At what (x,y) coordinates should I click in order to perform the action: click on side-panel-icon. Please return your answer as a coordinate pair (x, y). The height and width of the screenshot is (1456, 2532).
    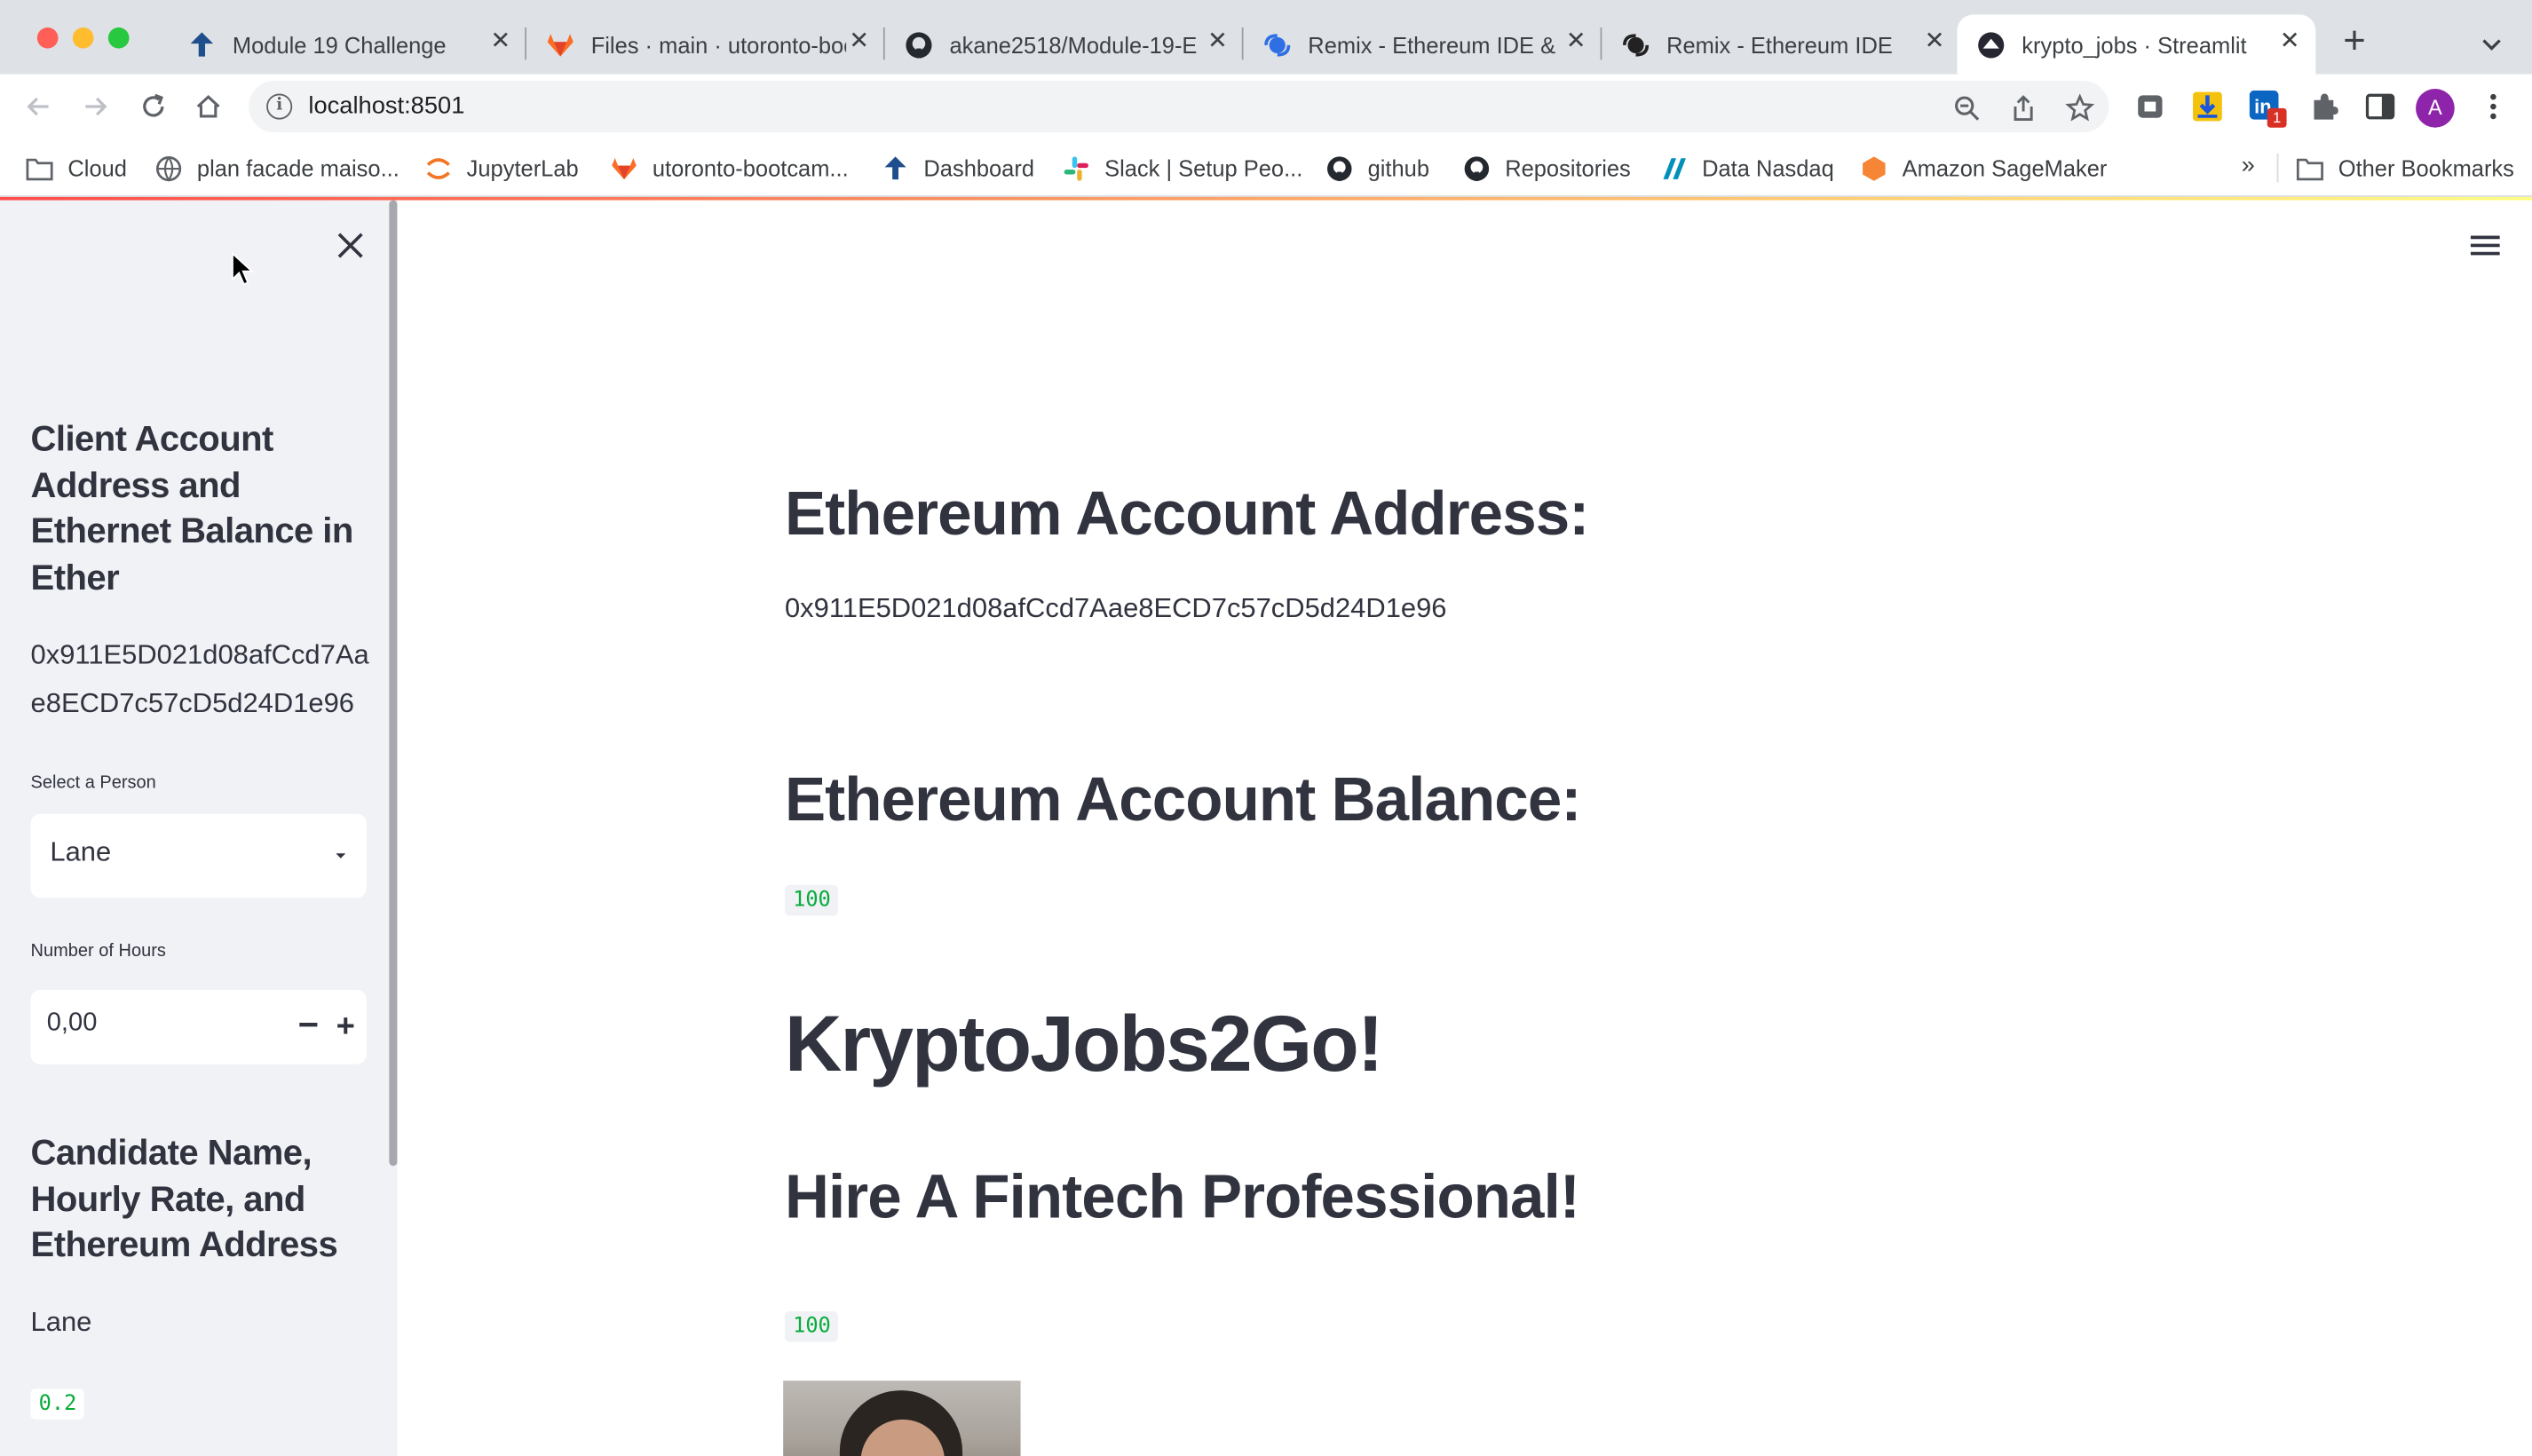
    Looking at the image, I should click on (2380, 107).